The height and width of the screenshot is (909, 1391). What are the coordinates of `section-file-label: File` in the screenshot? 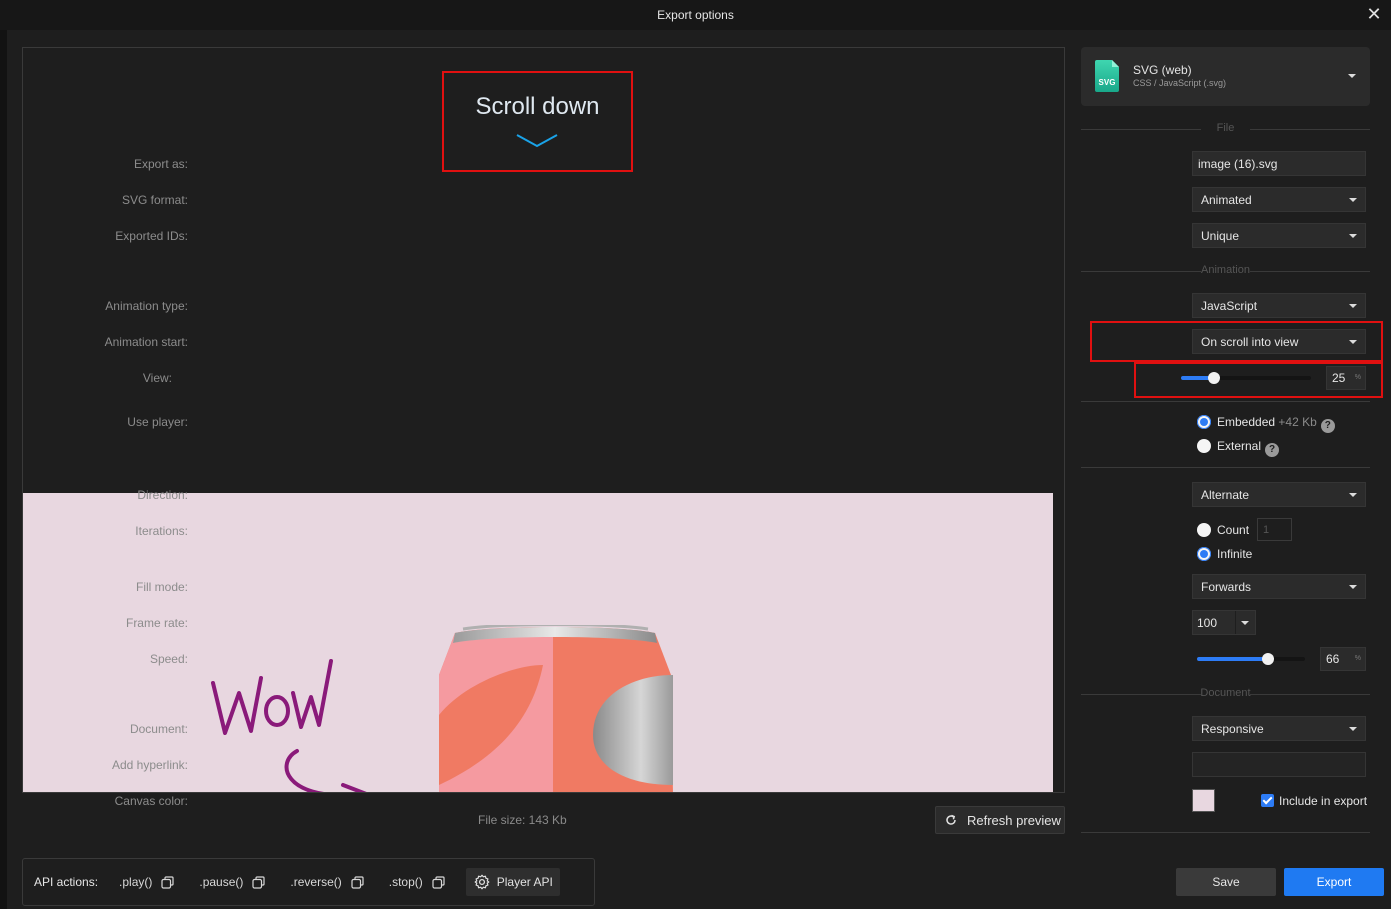 It's located at (1225, 128).